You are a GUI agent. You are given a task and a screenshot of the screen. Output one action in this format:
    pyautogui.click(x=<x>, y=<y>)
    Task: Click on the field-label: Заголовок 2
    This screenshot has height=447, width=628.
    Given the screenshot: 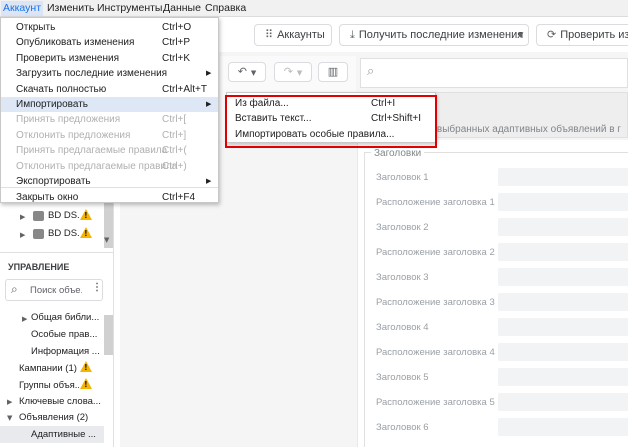 What is the action you would take?
    pyautogui.click(x=402, y=227)
    